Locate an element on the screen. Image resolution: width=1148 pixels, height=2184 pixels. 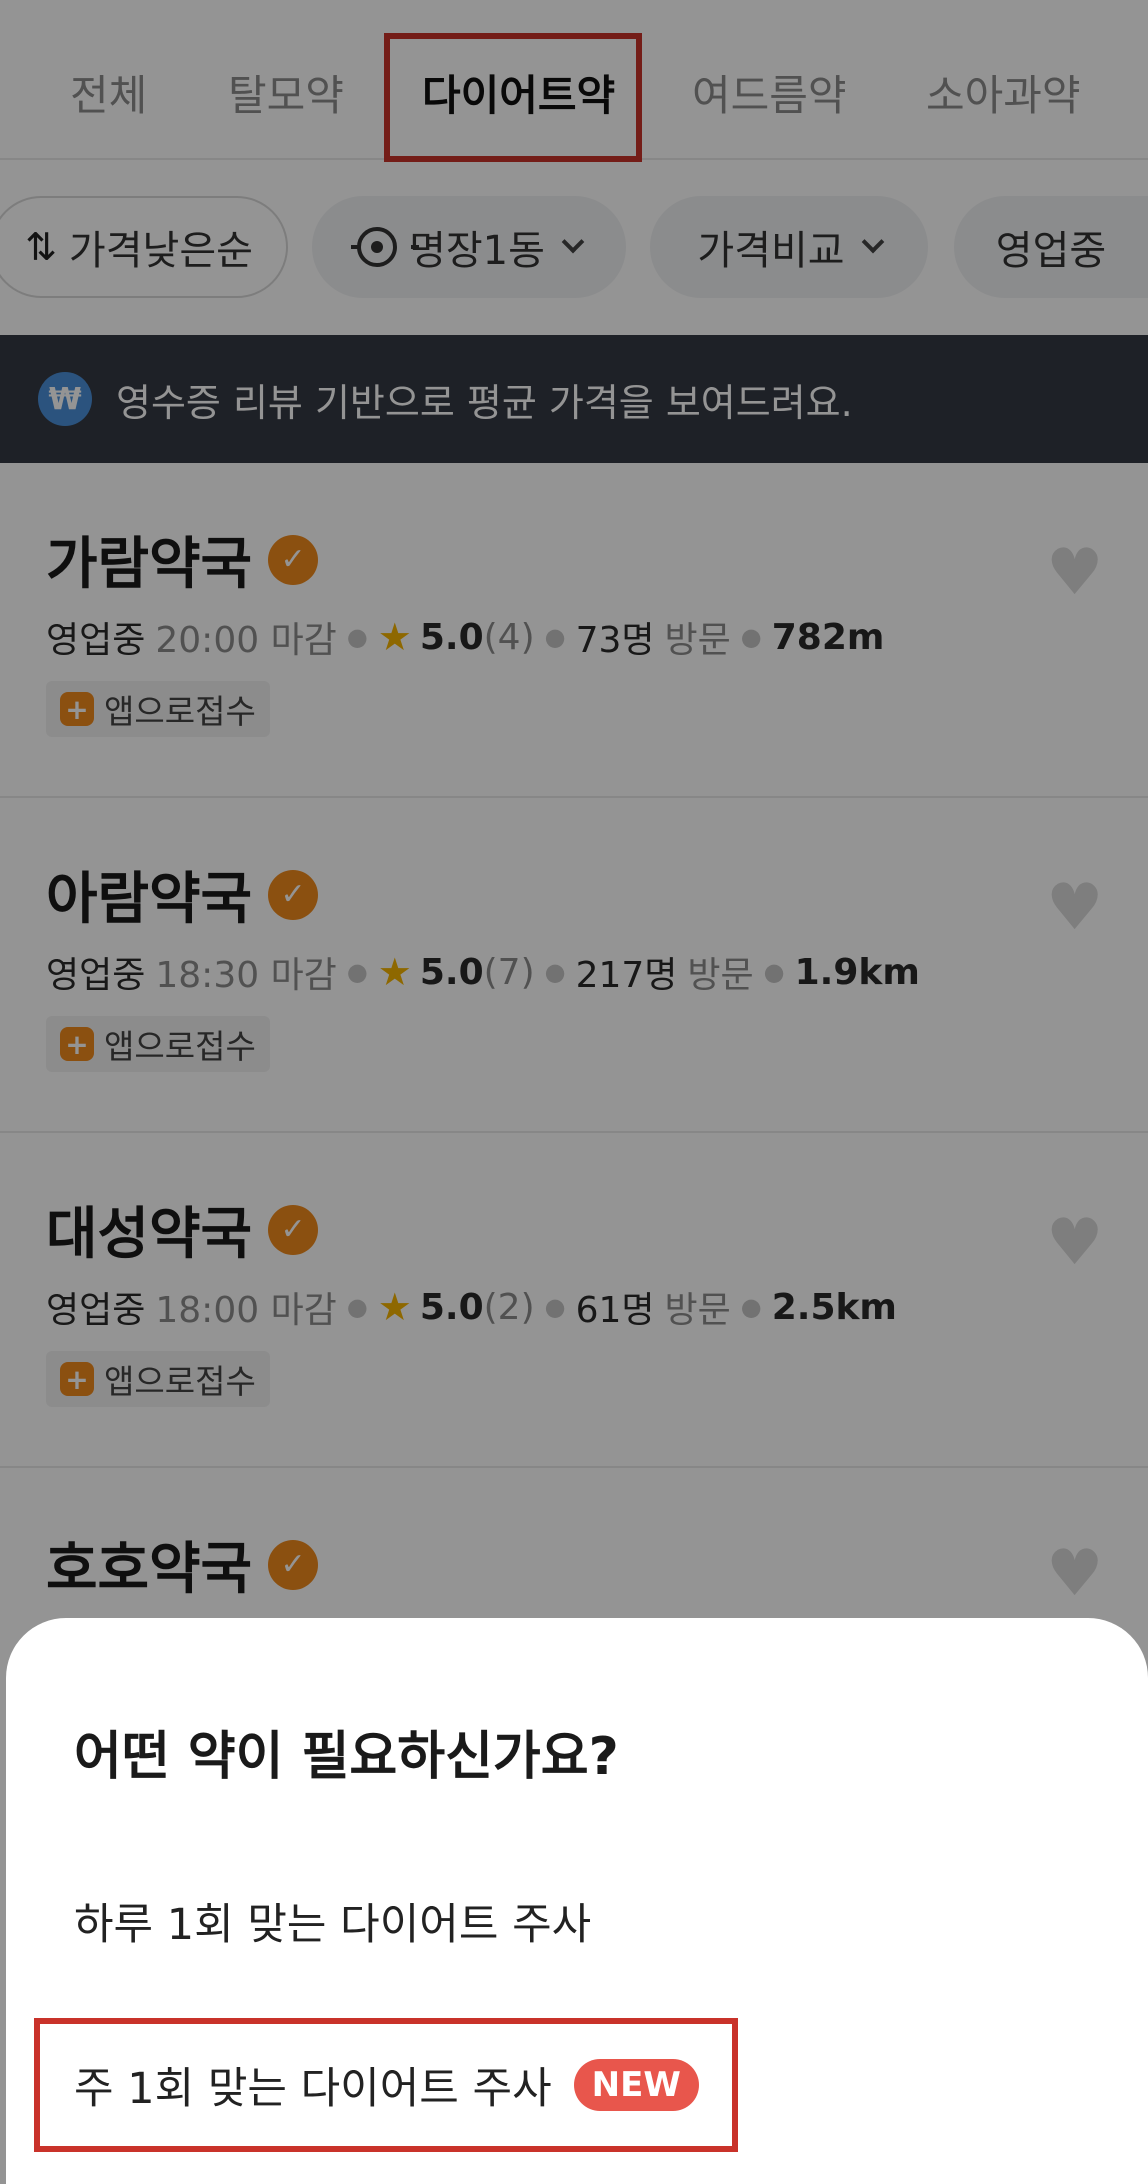
option-daily-diet-injection: 하루 1회 맞는 다이어트 주사 is located at coordinates (332, 1921).